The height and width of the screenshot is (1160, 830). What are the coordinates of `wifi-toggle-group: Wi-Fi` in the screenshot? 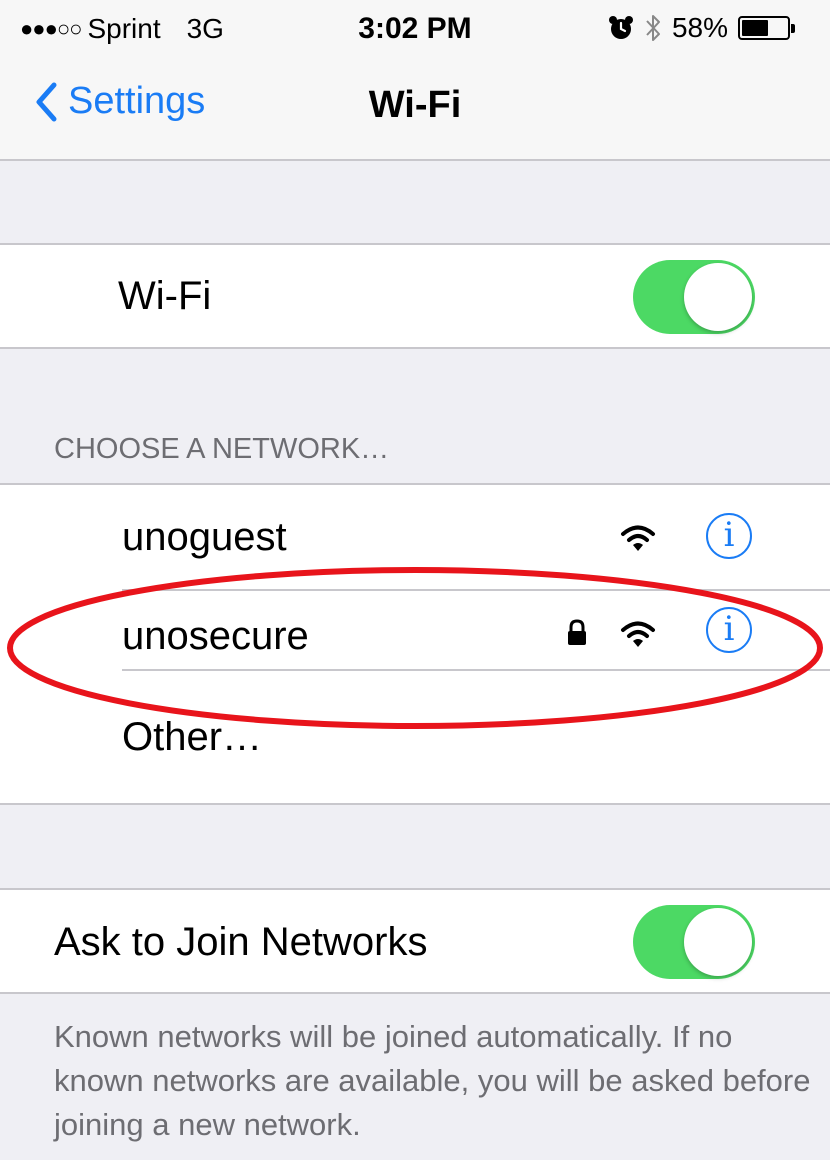 It's located at (415, 296).